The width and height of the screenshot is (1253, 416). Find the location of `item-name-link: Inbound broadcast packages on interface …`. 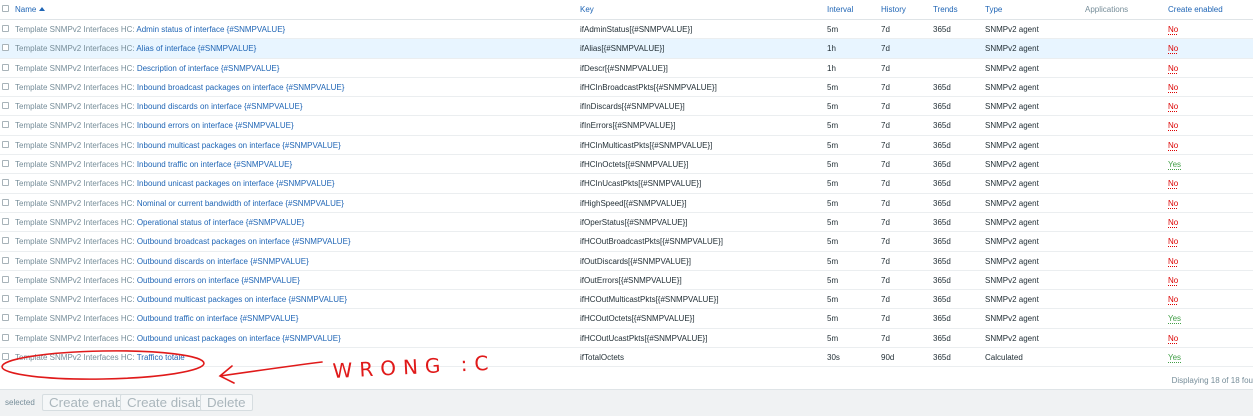

item-name-link: Inbound broadcast packages on interface … is located at coordinates (241, 87).